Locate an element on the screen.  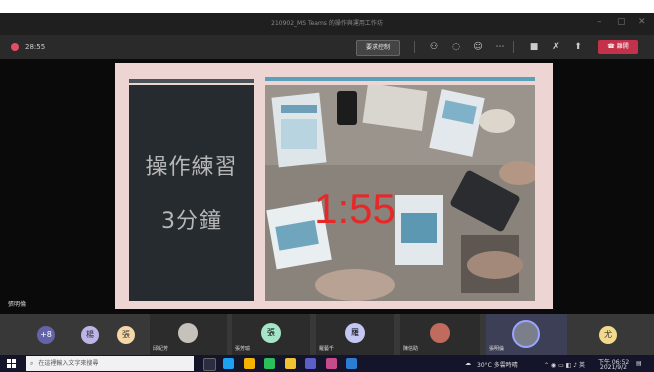
leave-label: 離開 is located at coordinates (622, 46).